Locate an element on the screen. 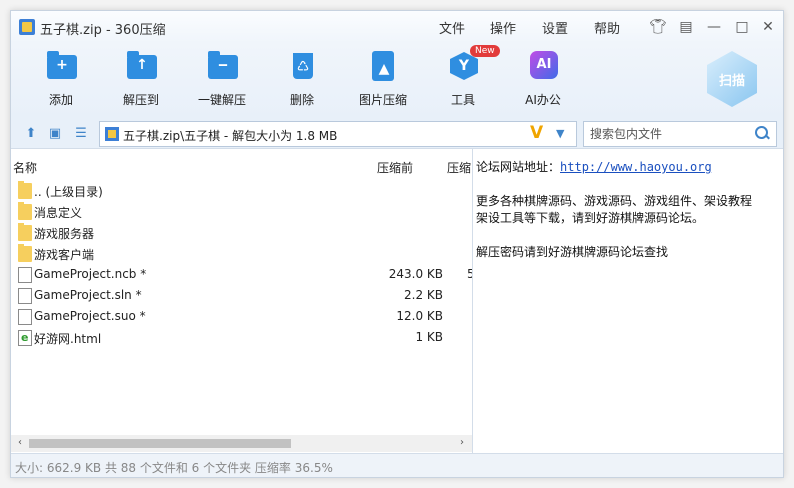 This screenshot has width=794, height=488. verified-icon: V is located at coordinates (537, 133).